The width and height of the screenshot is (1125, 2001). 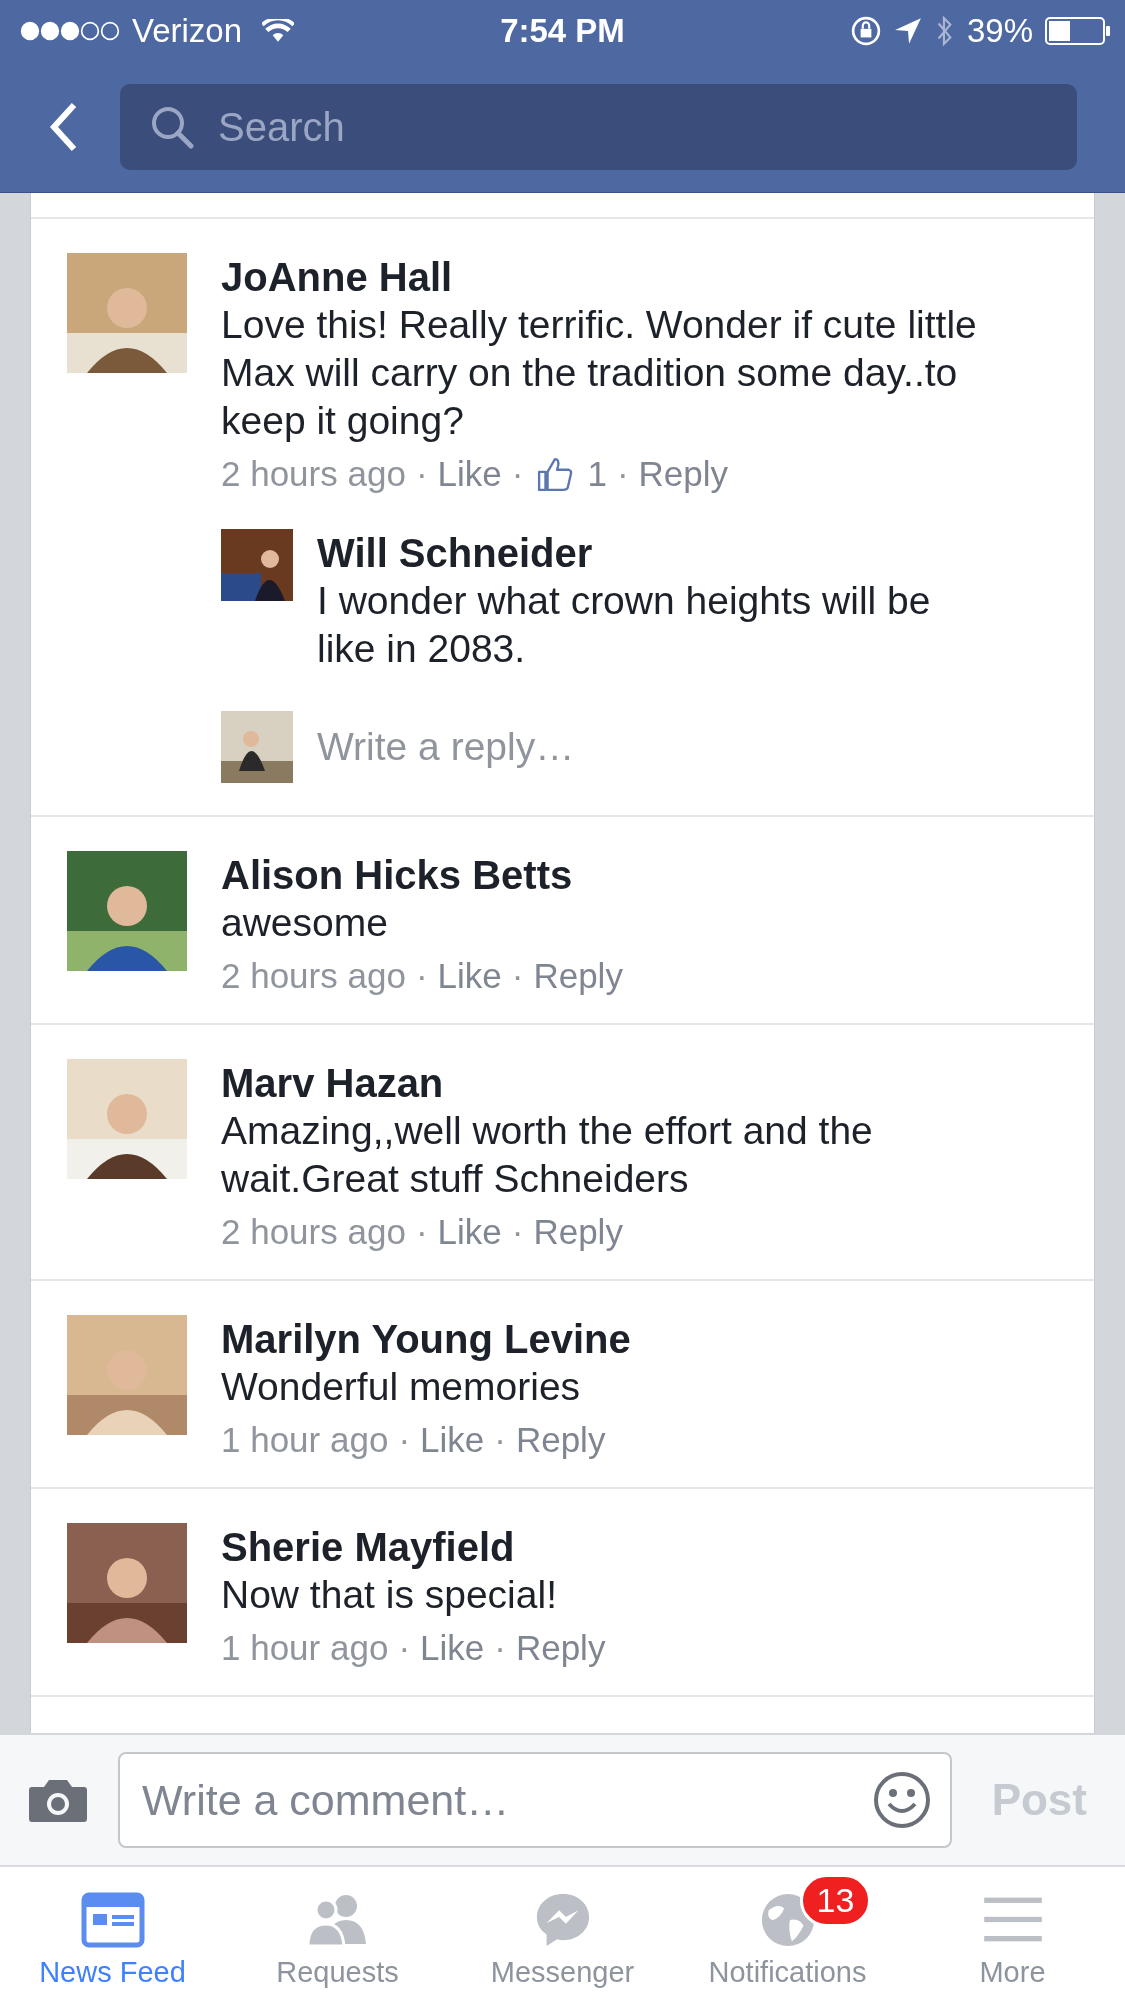 I want to click on search-field: Search, so click(x=598, y=127).